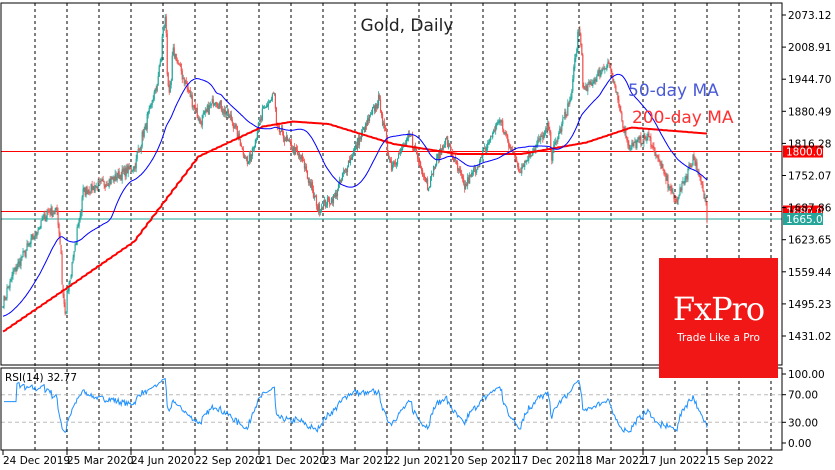 The width and height of the screenshot is (835, 470). I want to click on rsi-tick-label: 100.00, so click(806, 375).